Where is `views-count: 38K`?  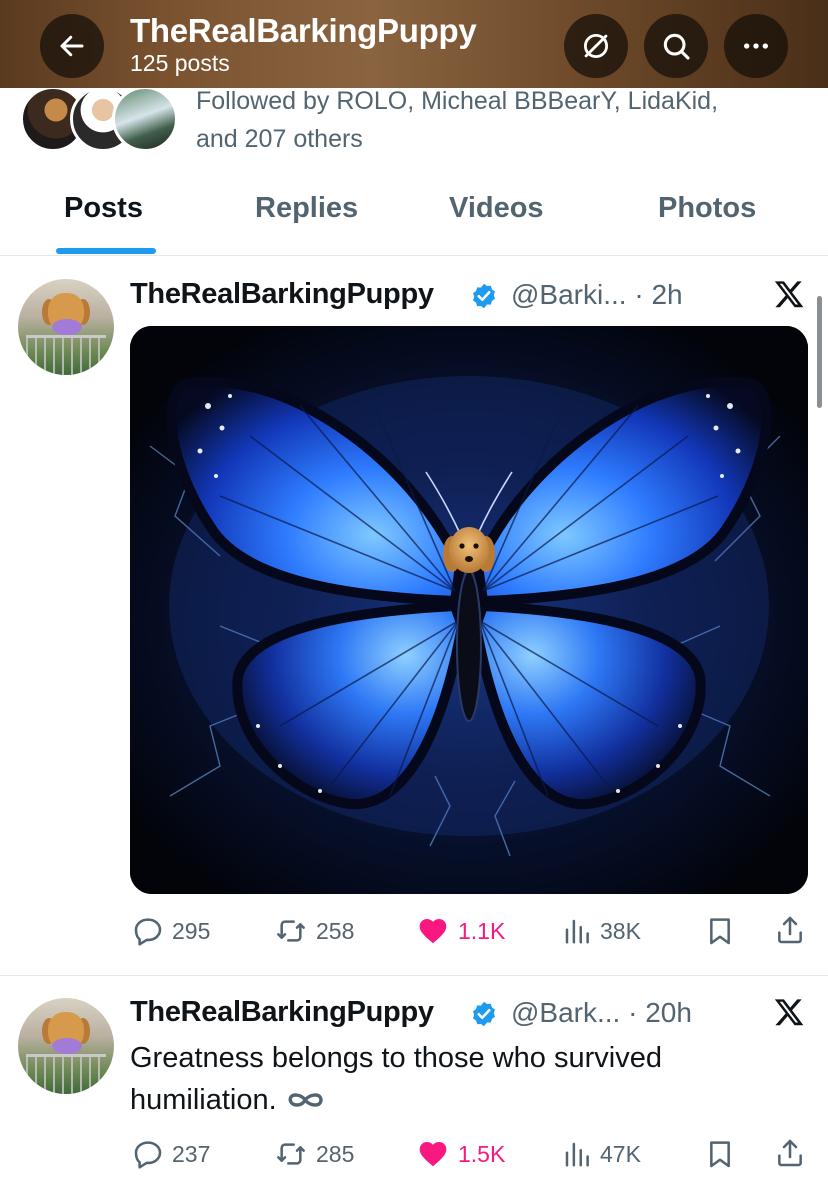
views-count: 38K is located at coordinates (620, 930).